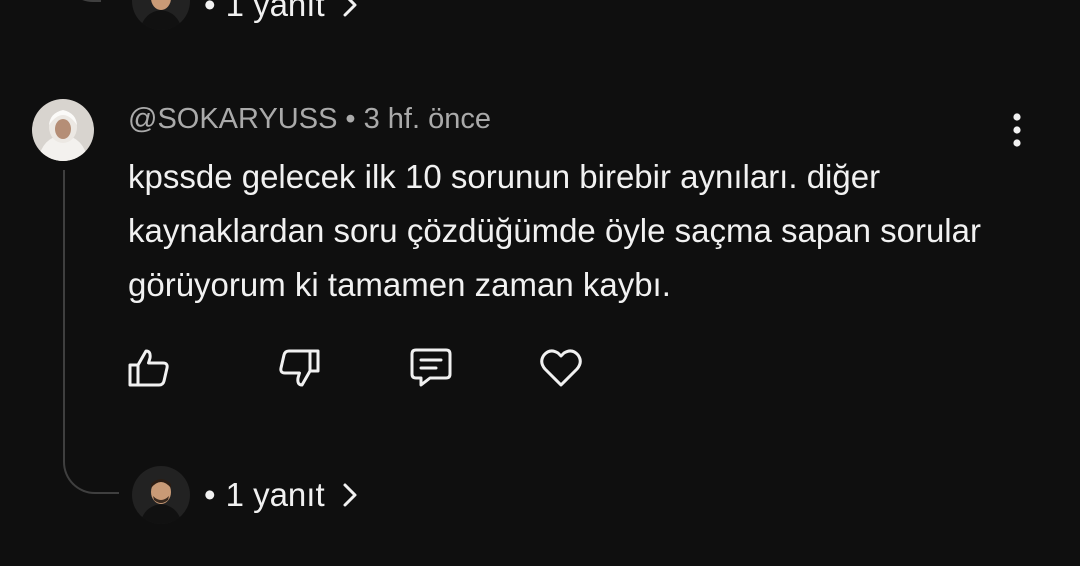 The width and height of the screenshot is (1080, 566). What do you see at coordinates (1017, 130) in the screenshot?
I see `more-vertical-icon` at bounding box center [1017, 130].